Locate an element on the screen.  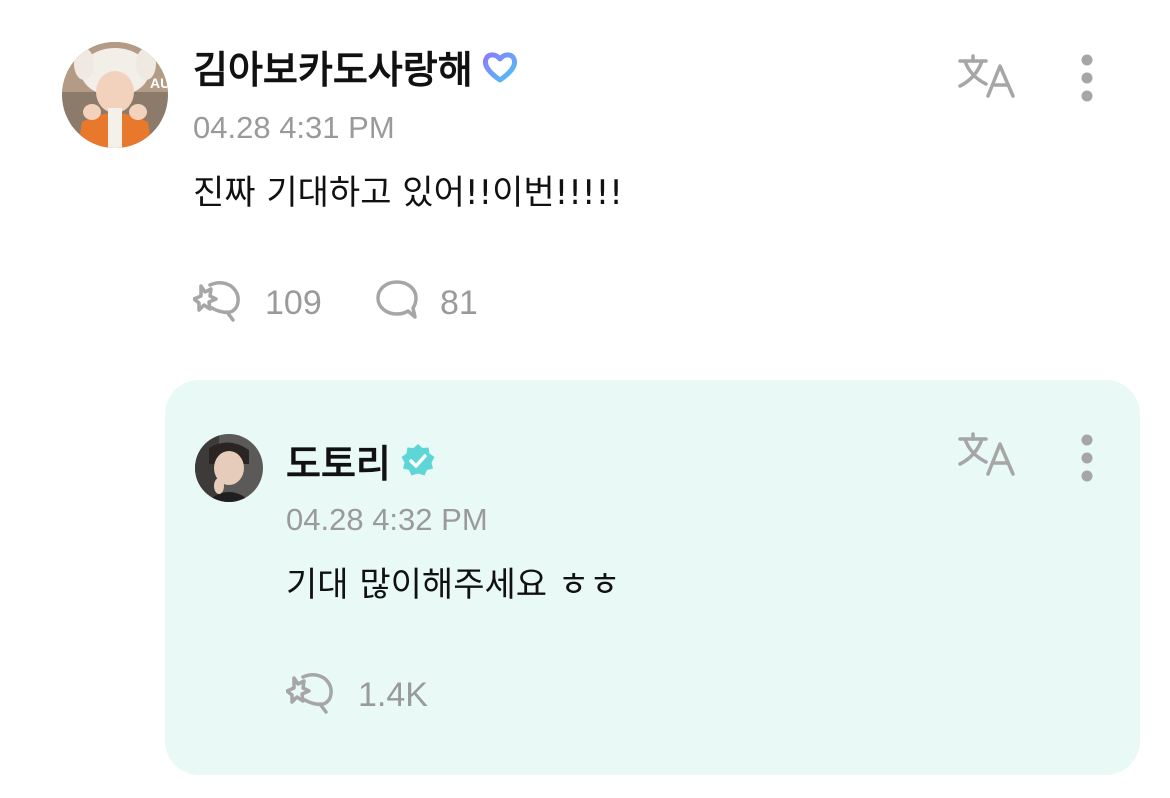
reply-like-count: 1.4K is located at coordinates (393, 695).